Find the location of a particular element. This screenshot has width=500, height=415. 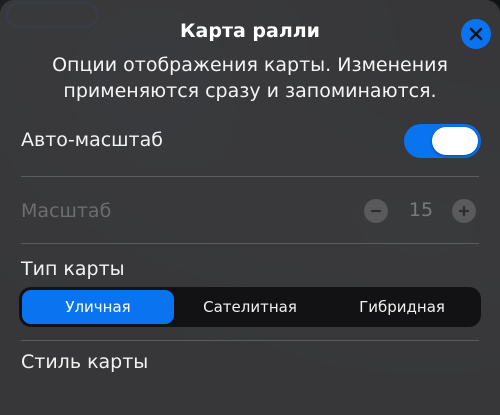

minus-icon is located at coordinates (376, 211).